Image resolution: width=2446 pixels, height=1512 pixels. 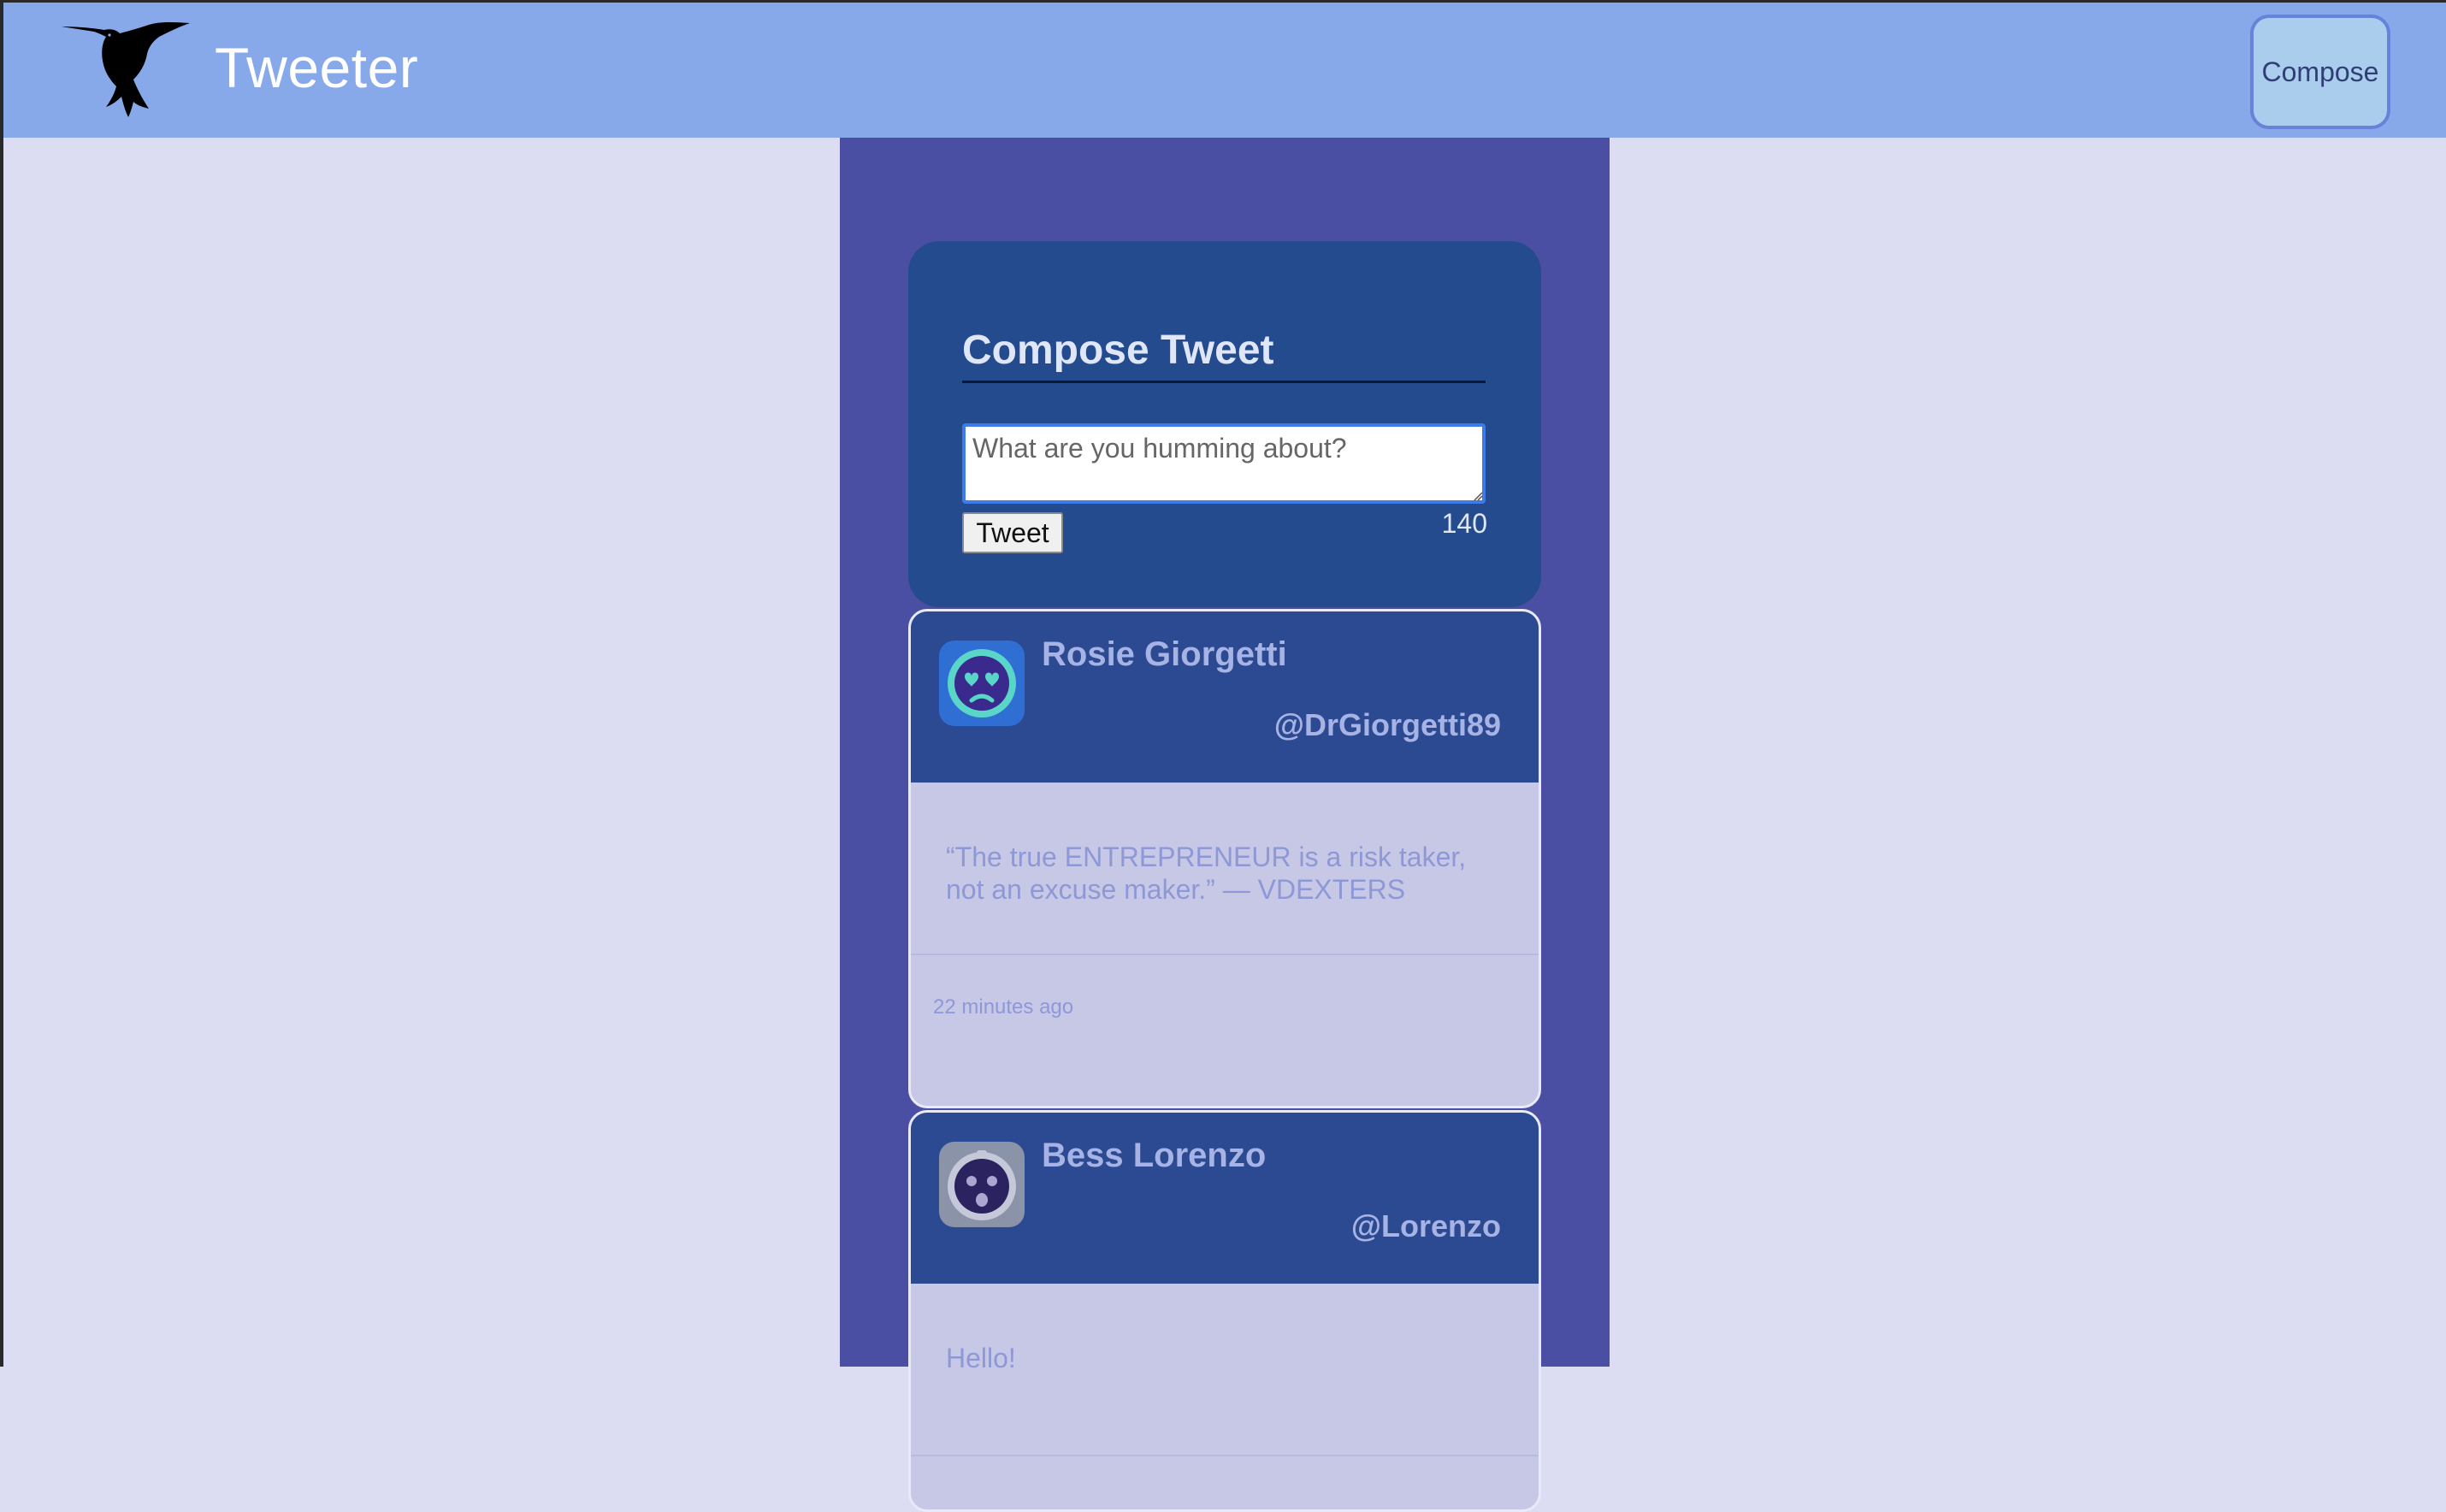 I want to click on tweet-footer: 22 minutes ago, so click(x=1225, y=1030).